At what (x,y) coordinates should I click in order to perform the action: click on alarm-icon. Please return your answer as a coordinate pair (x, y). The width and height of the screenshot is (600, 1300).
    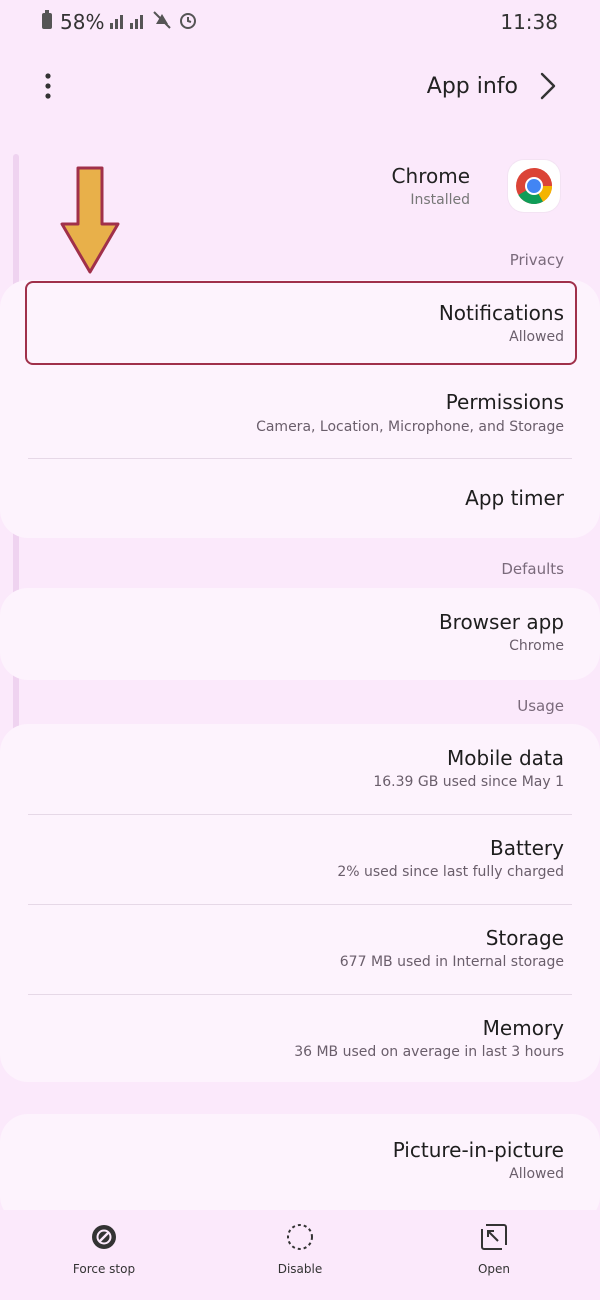
    Looking at the image, I should click on (188, 22).